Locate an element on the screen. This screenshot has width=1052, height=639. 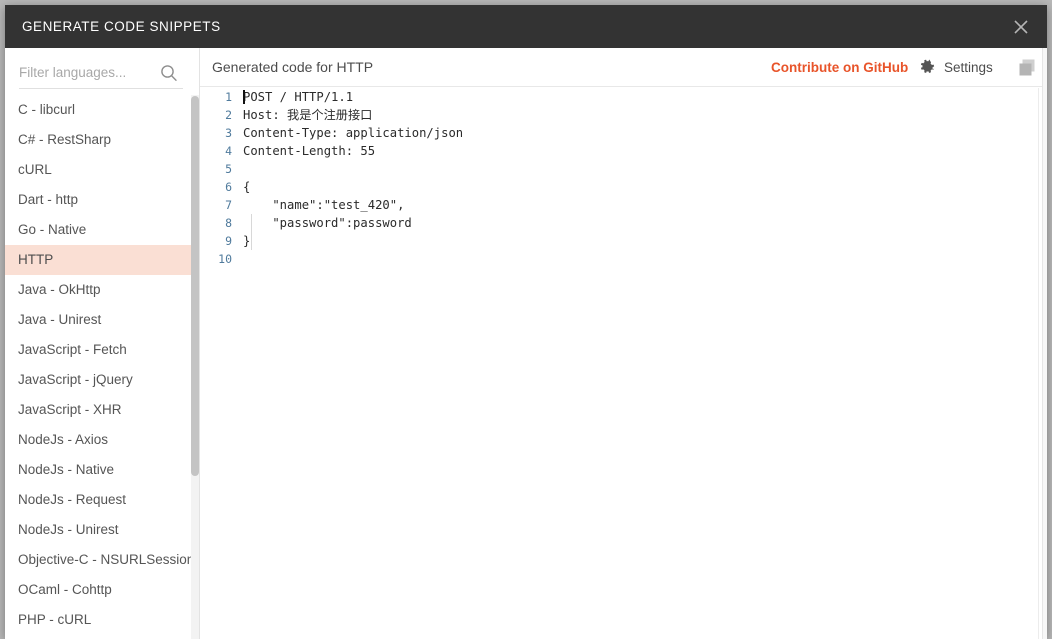
sidebar-item-label: HTTP is located at coordinates (36, 259).